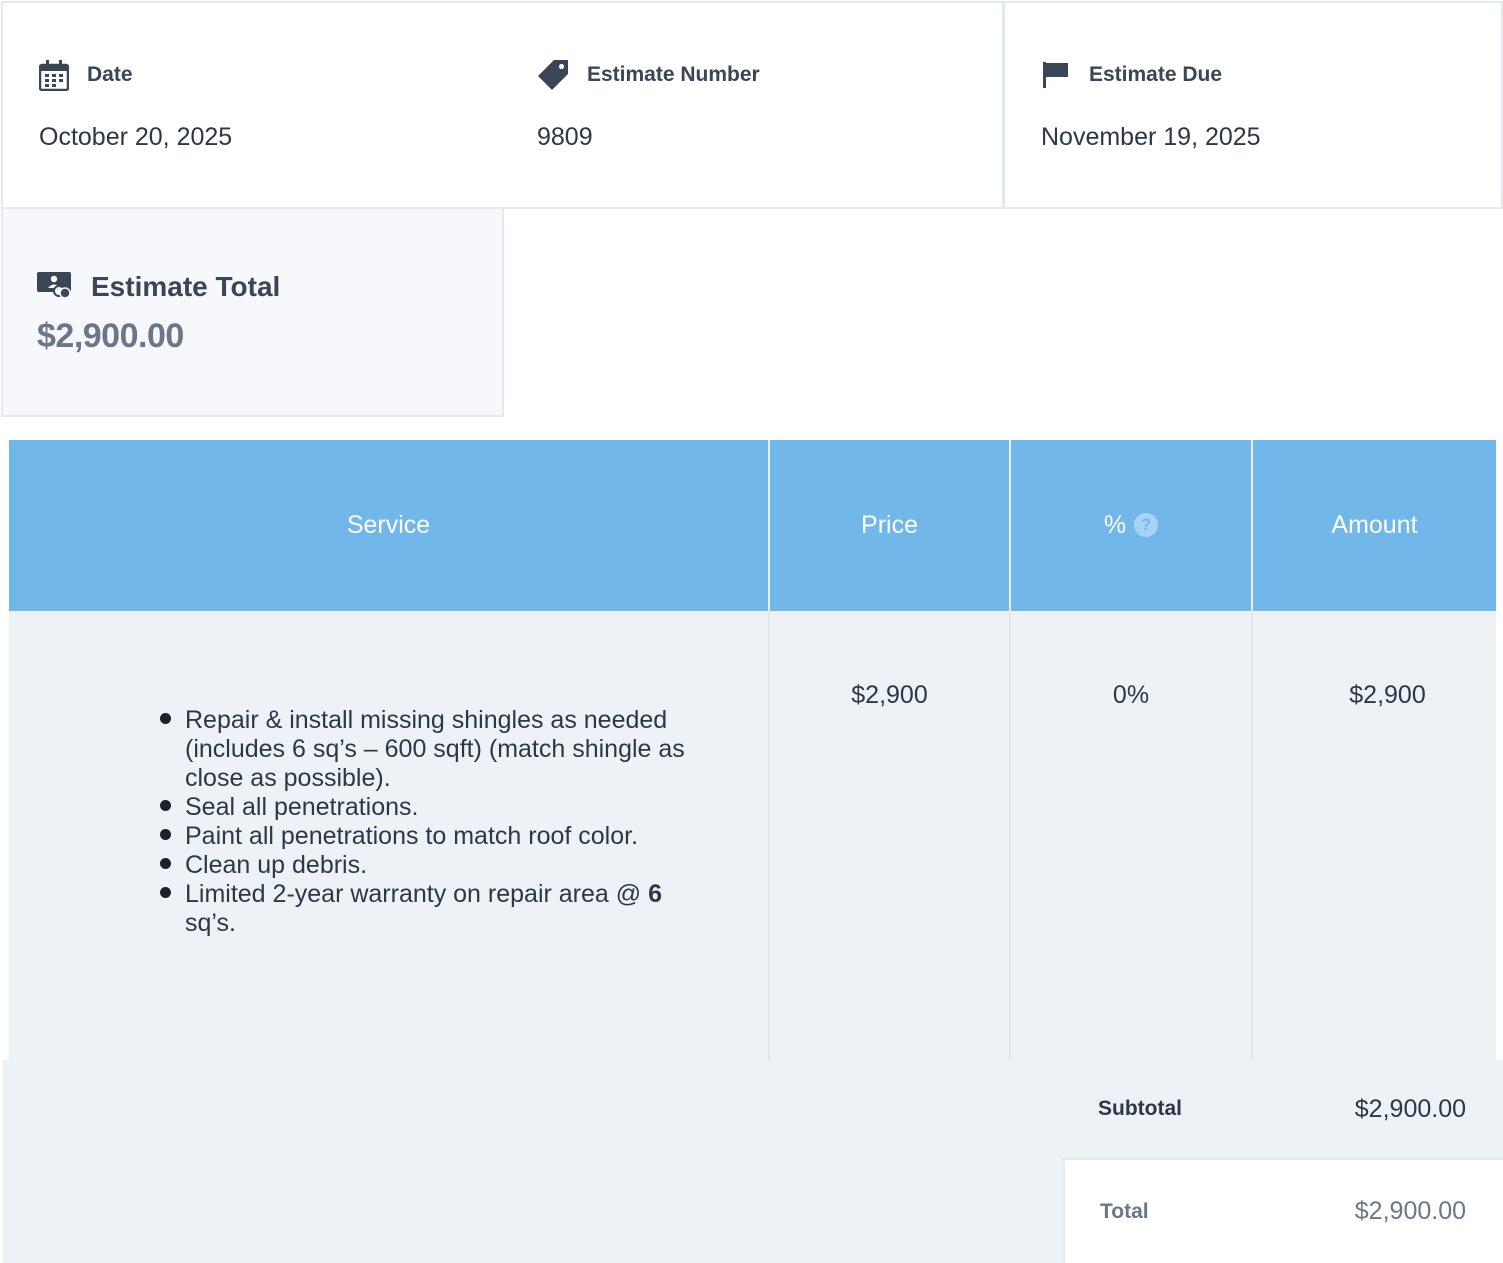 Image resolution: width=1503 pixels, height=1263 pixels. I want to click on summary-spacer, so click(533, 1161).